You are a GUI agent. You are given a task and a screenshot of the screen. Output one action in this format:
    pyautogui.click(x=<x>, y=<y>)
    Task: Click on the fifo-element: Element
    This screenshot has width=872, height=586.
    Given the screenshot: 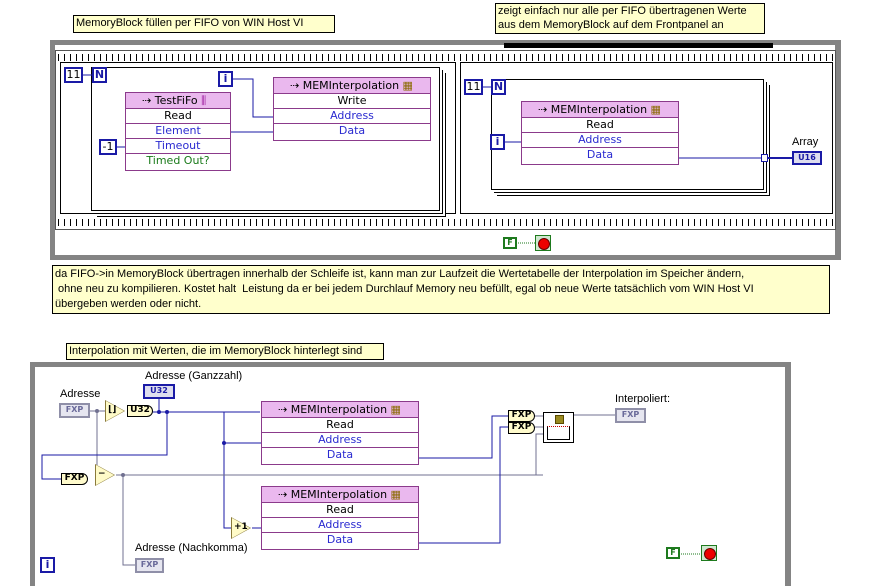 What is the action you would take?
    pyautogui.click(x=178, y=131)
    